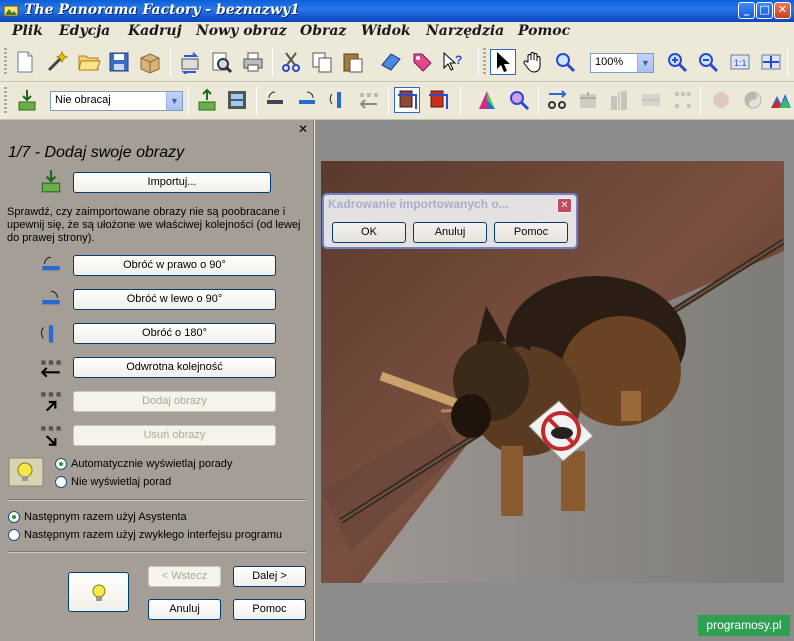 The image size is (794, 641). What do you see at coordinates (683, 100) in the screenshot?
I see `histogram-icon` at bounding box center [683, 100].